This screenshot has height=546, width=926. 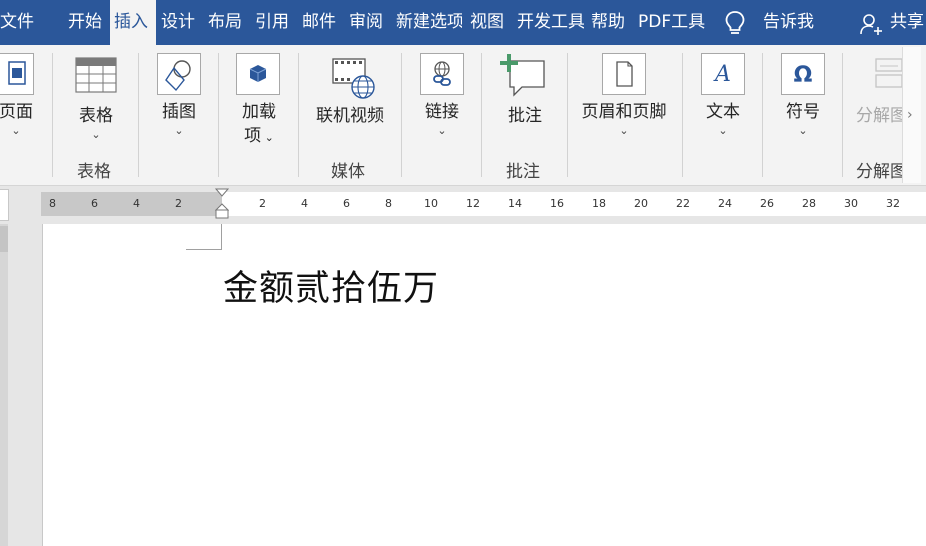 What do you see at coordinates (550, 22) in the screenshot?
I see `tab-developer: 开发工具` at bounding box center [550, 22].